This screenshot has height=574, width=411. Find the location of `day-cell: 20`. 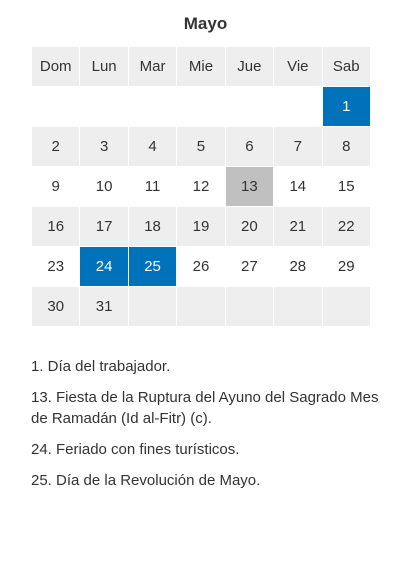

day-cell: 20 is located at coordinates (249, 226).